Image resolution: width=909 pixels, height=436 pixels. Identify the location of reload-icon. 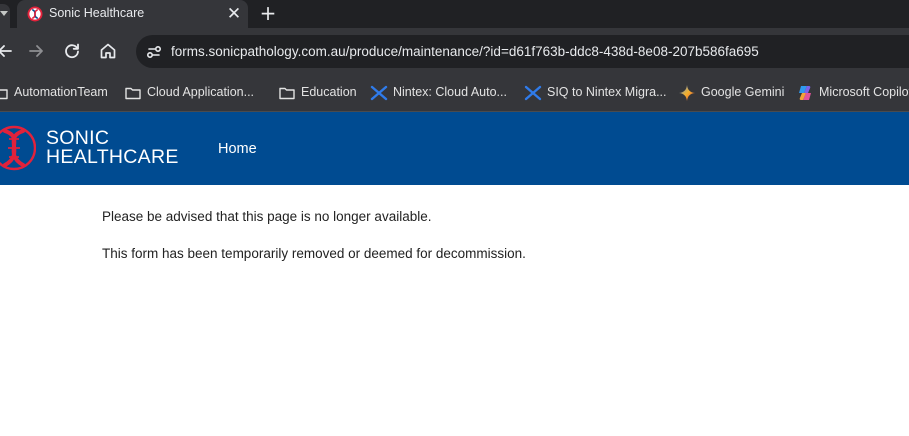
(72, 51).